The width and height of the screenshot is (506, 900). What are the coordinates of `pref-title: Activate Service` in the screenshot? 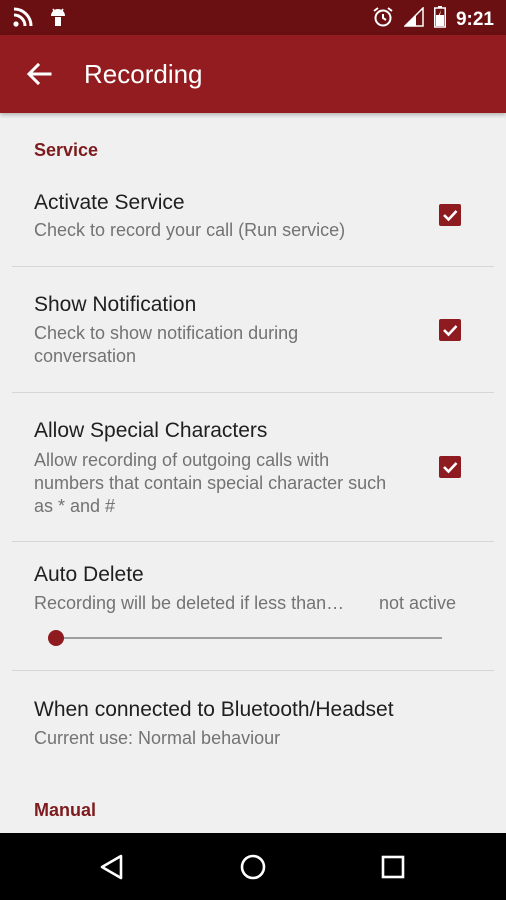 It's located at (109, 202).